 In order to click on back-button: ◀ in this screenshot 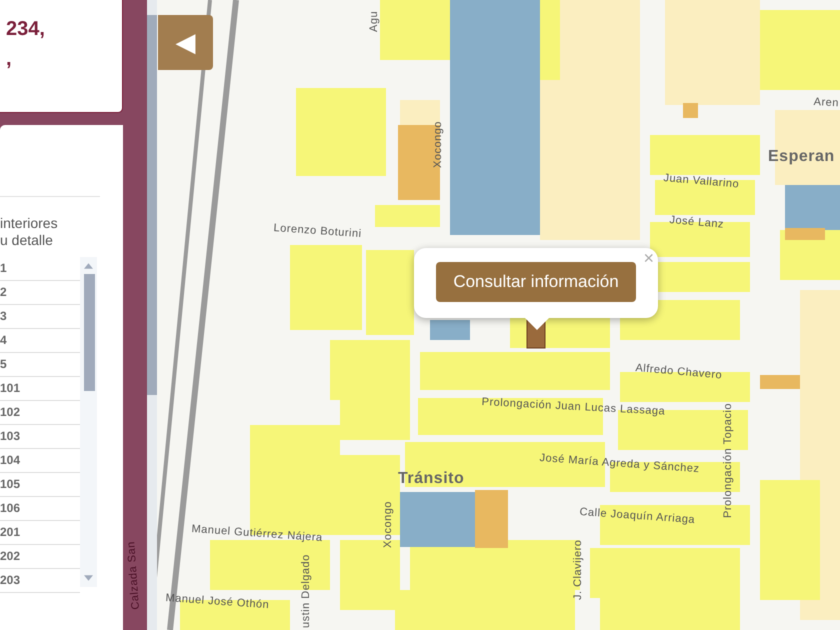, I will do `click(185, 42)`.